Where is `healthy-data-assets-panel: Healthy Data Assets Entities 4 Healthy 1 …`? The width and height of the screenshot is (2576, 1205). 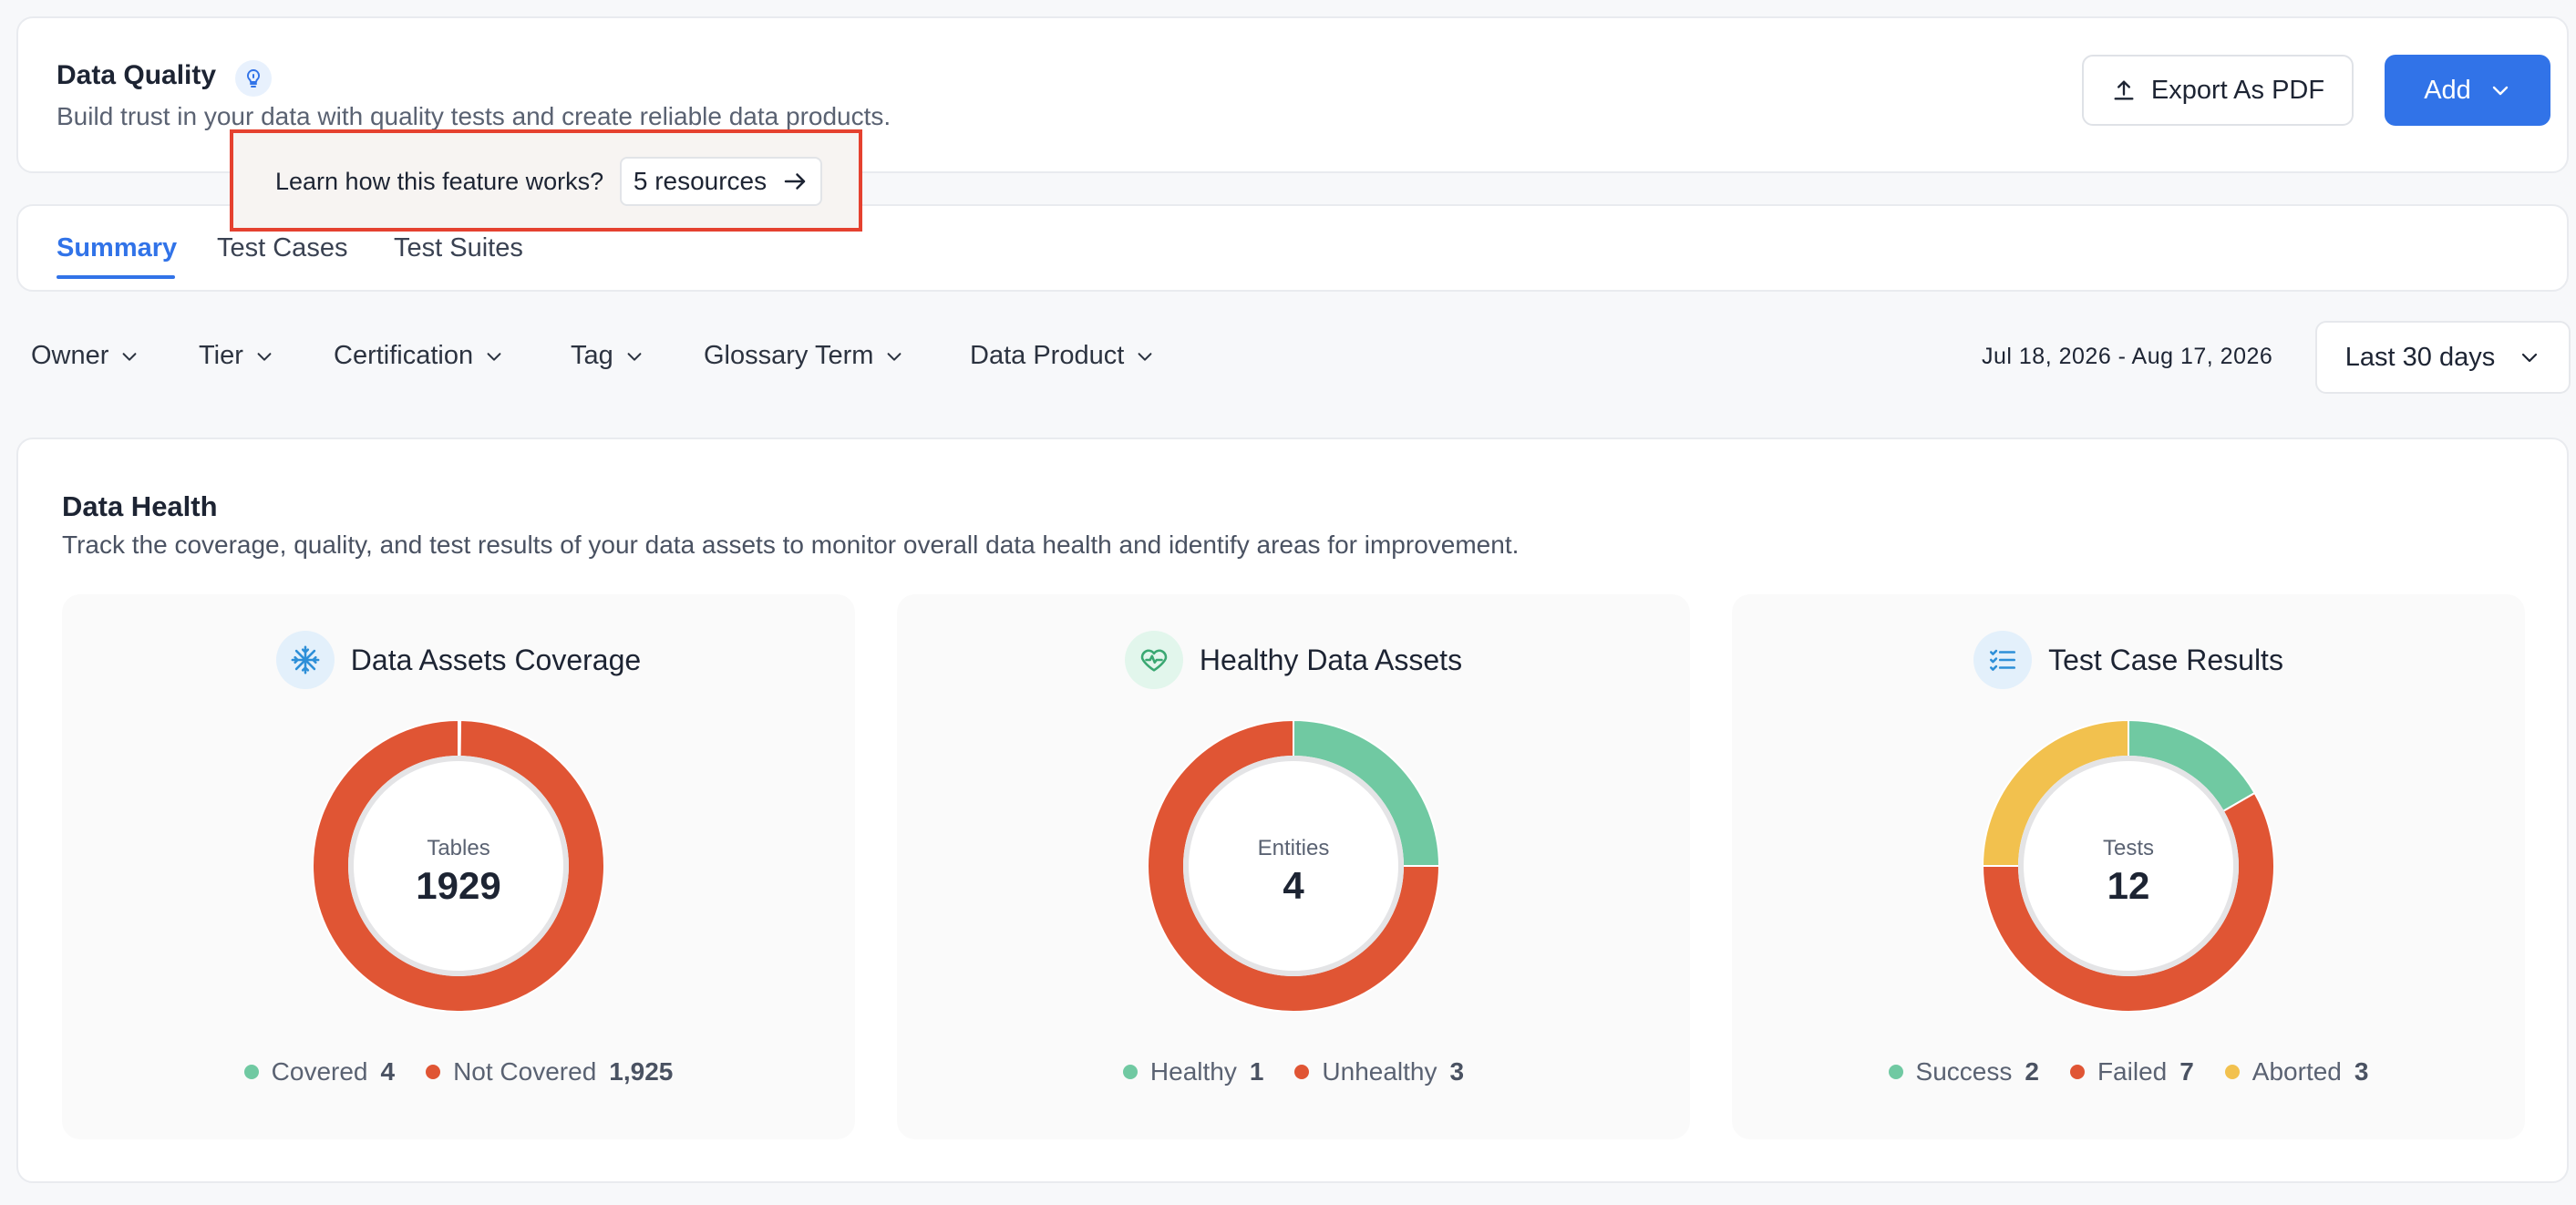
healthy-data-assets-panel: Healthy Data Assets Entities 4 Healthy 1 … is located at coordinates (1293, 867).